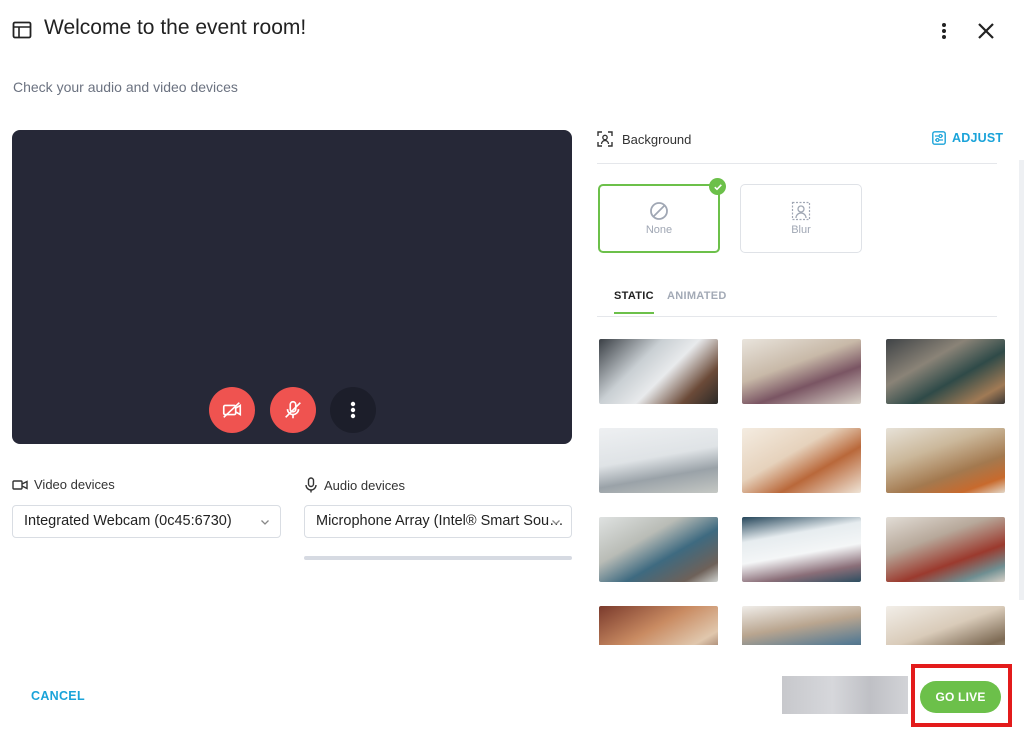 This screenshot has height=731, width=1024. I want to click on close-icon, so click(986, 31).